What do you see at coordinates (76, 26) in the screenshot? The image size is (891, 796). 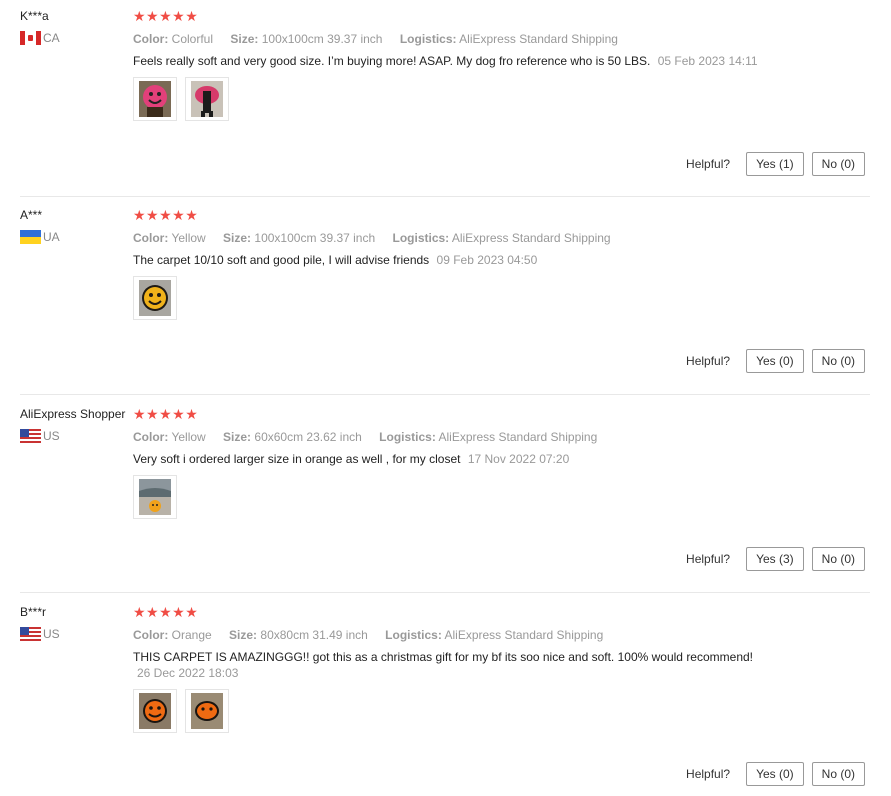 I see `reviewer-info: K***a CA` at bounding box center [76, 26].